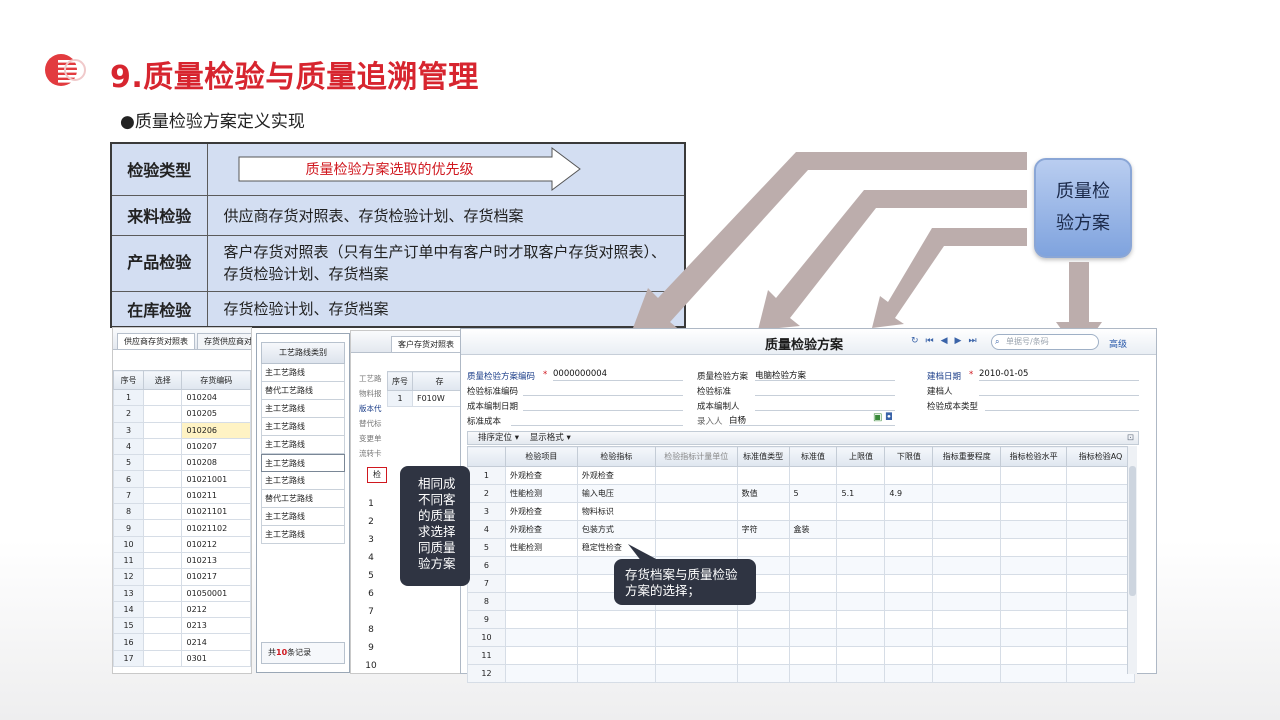 This screenshot has height=720, width=1280. Describe the element at coordinates (1100, 456) in the screenshot. I see `col-header: 指标检验AQ` at that location.